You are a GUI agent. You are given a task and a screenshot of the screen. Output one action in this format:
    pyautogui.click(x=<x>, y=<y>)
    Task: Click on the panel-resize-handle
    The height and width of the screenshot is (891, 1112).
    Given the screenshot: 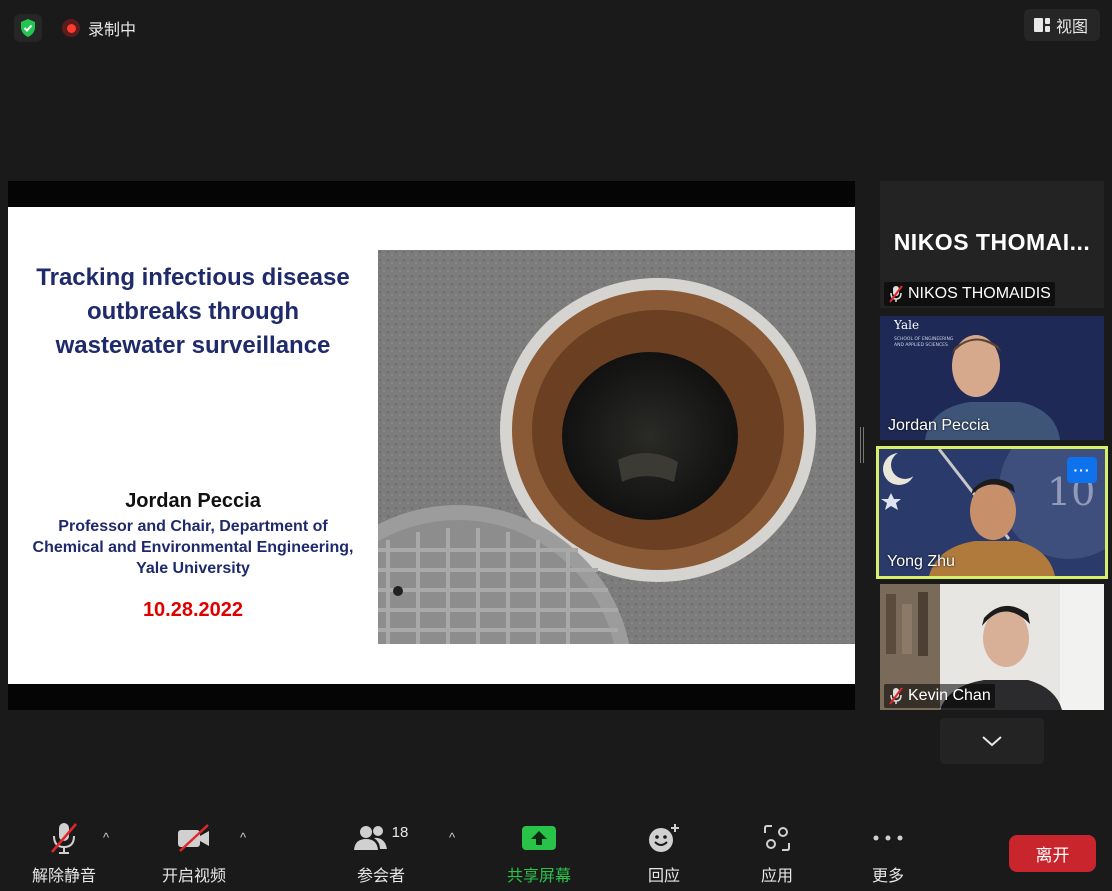 What is the action you would take?
    pyautogui.click(x=862, y=445)
    